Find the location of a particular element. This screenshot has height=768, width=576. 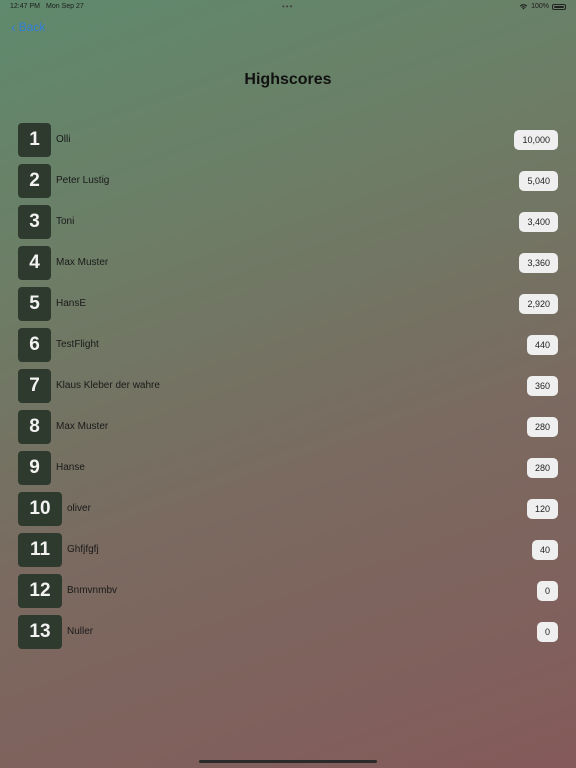

score-row: 11 Ghfjfgfj 40 is located at coordinates (288, 550).